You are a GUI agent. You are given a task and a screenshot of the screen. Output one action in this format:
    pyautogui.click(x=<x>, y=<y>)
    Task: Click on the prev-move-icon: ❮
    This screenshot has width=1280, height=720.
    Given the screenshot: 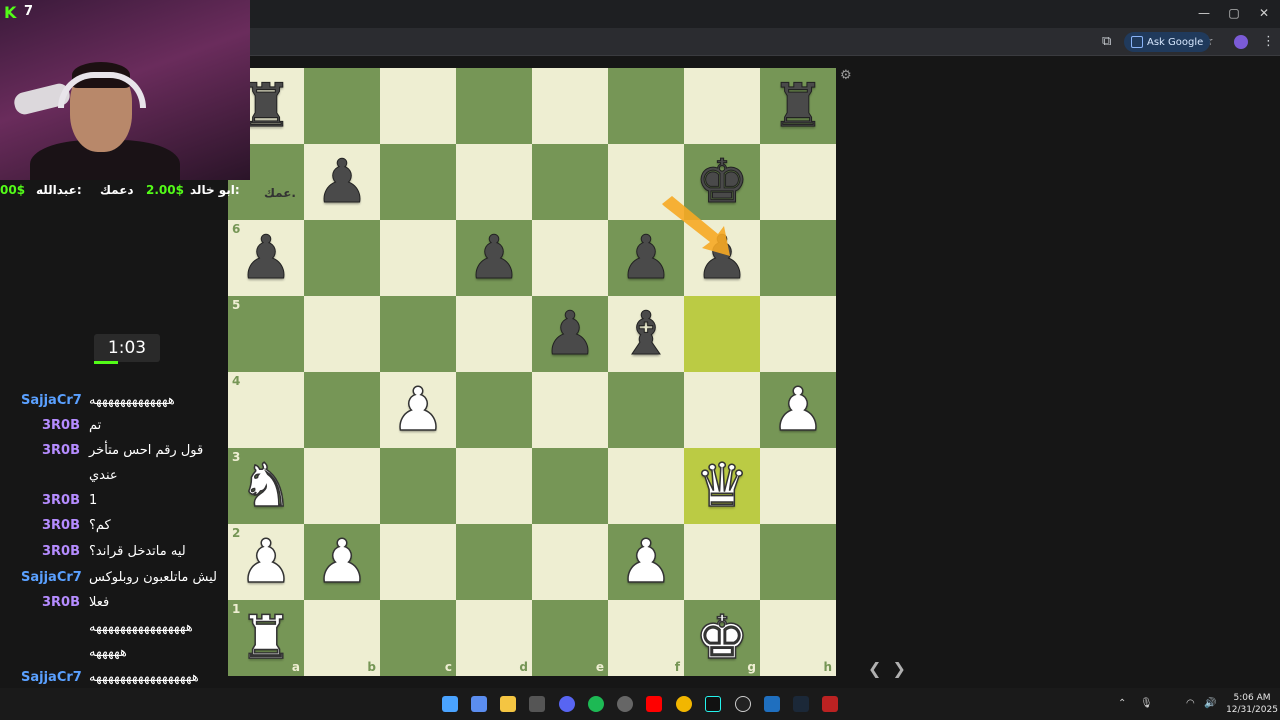 What is the action you would take?
    pyautogui.click(x=874, y=668)
    